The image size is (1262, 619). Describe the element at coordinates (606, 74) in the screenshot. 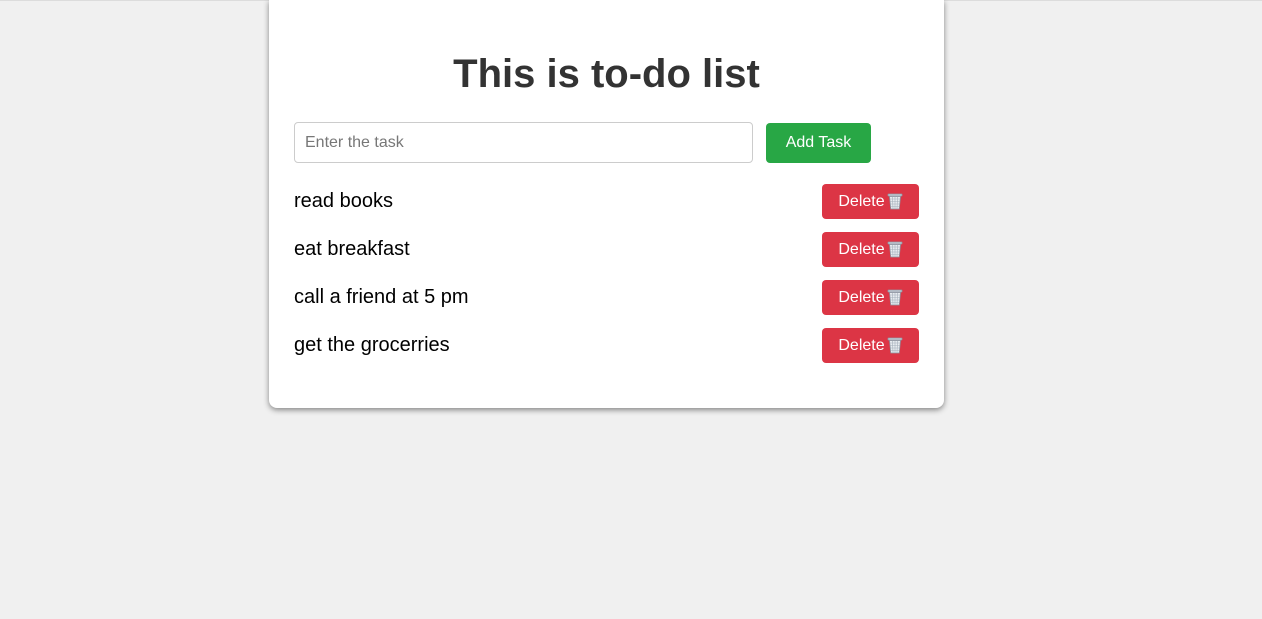

I see `page-title: This is to-do list` at that location.